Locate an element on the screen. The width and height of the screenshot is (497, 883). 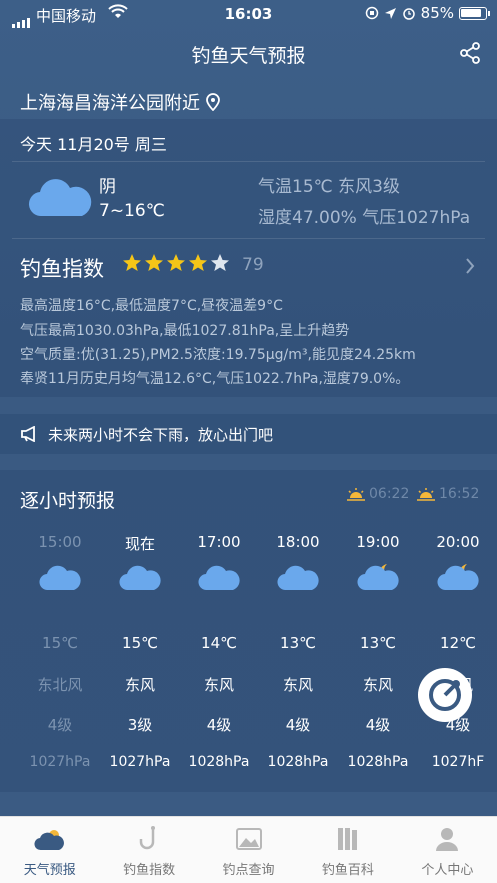
hourly-title: 逐小时预报 is located at coordinates (68, 501).